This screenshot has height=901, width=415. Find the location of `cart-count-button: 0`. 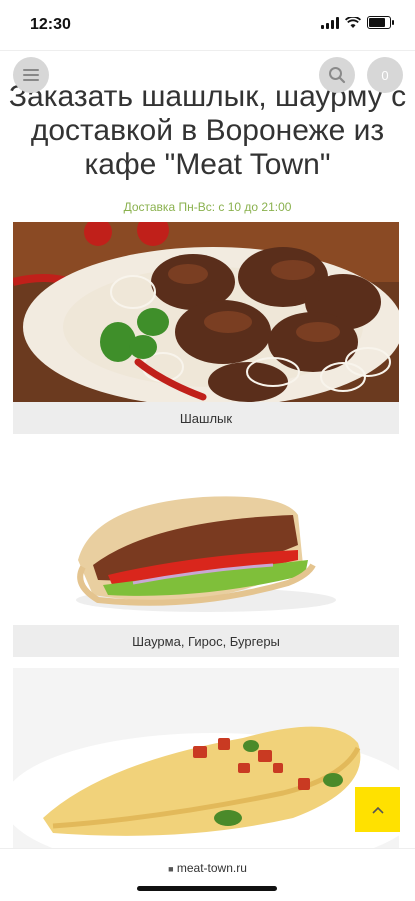

cart-count-button: 0 is located at coordinates (385, 75).